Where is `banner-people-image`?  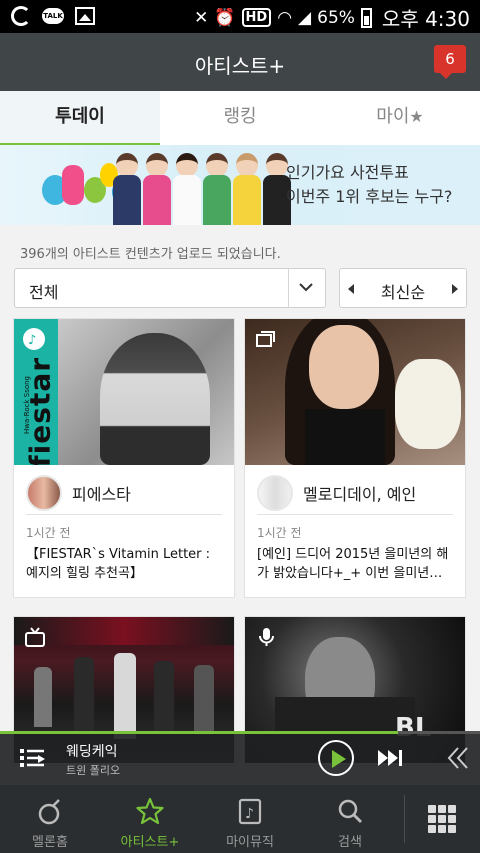 banner-people-image is located at coordinates (201, 189).